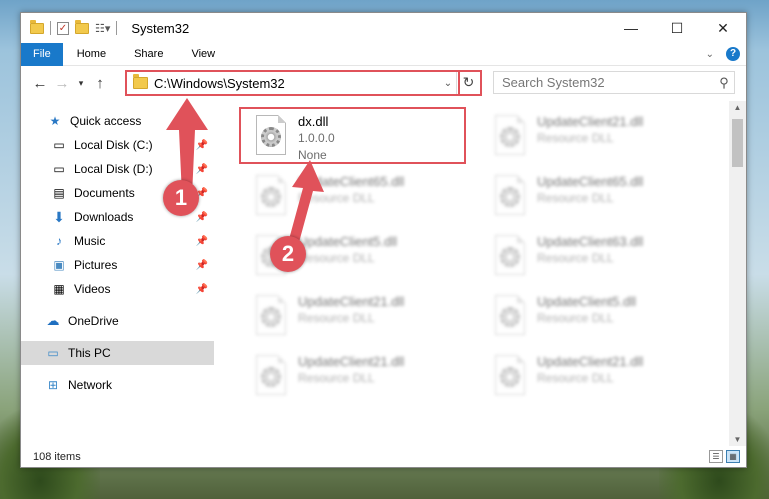 The width and height of the screenshot is (769, 499). What do you see at coordinates (590, 181) in the screenshot?
I see `file-name: UpdateClient65.dll` at bounding box center [590, 181].